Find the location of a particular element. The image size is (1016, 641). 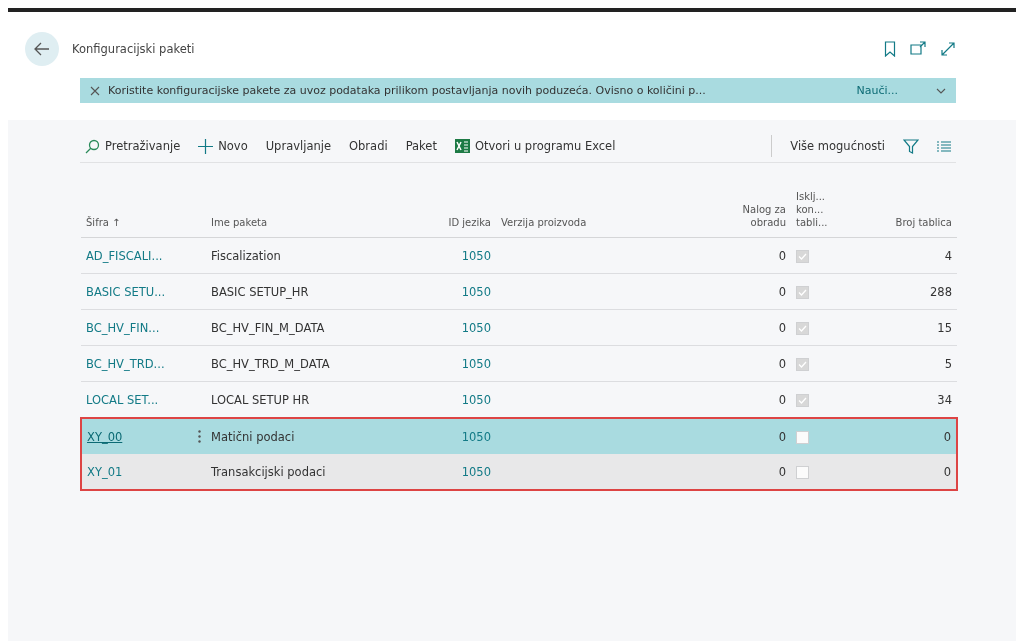

open-new-window-icon is located at coordinates (918, 49).